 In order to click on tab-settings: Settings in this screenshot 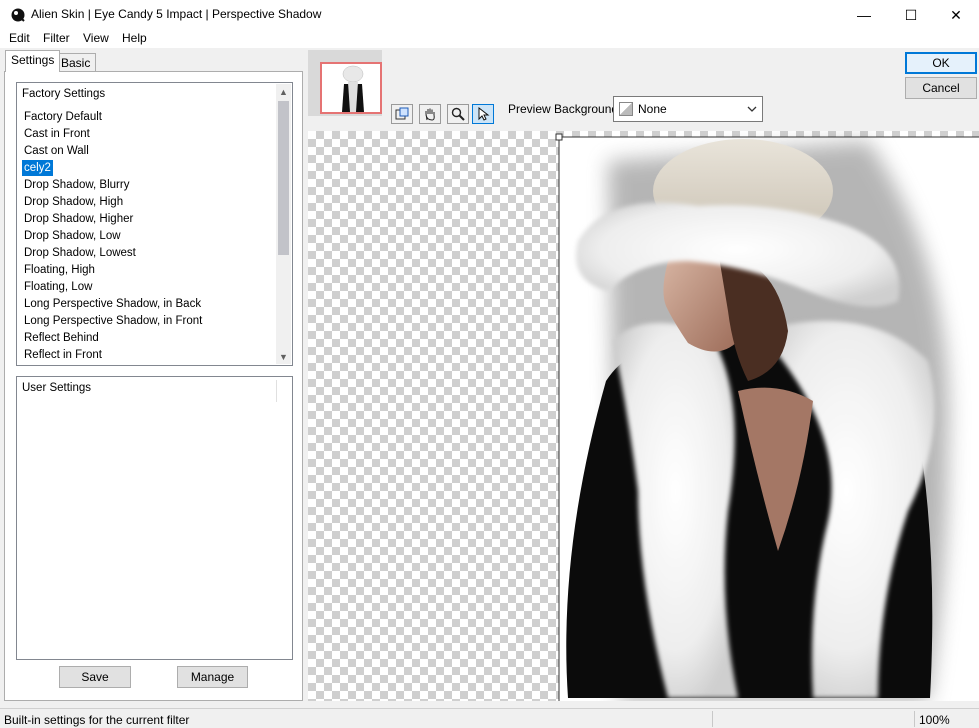, I will do `click(33, 61)`.